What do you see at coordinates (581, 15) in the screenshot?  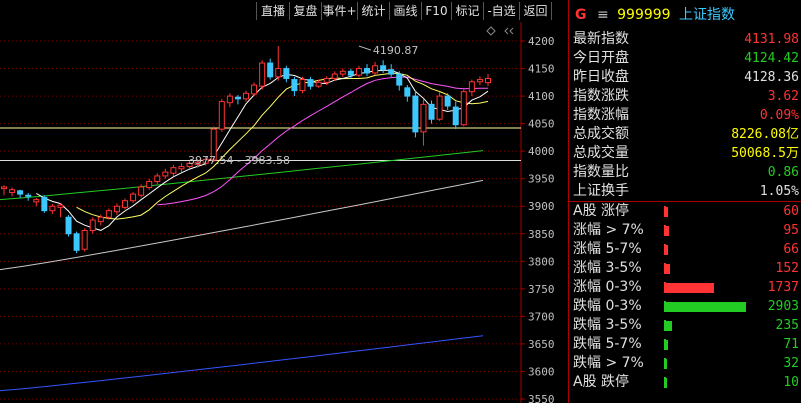 I see `g-icon: G` at bounding box center [581, 15].